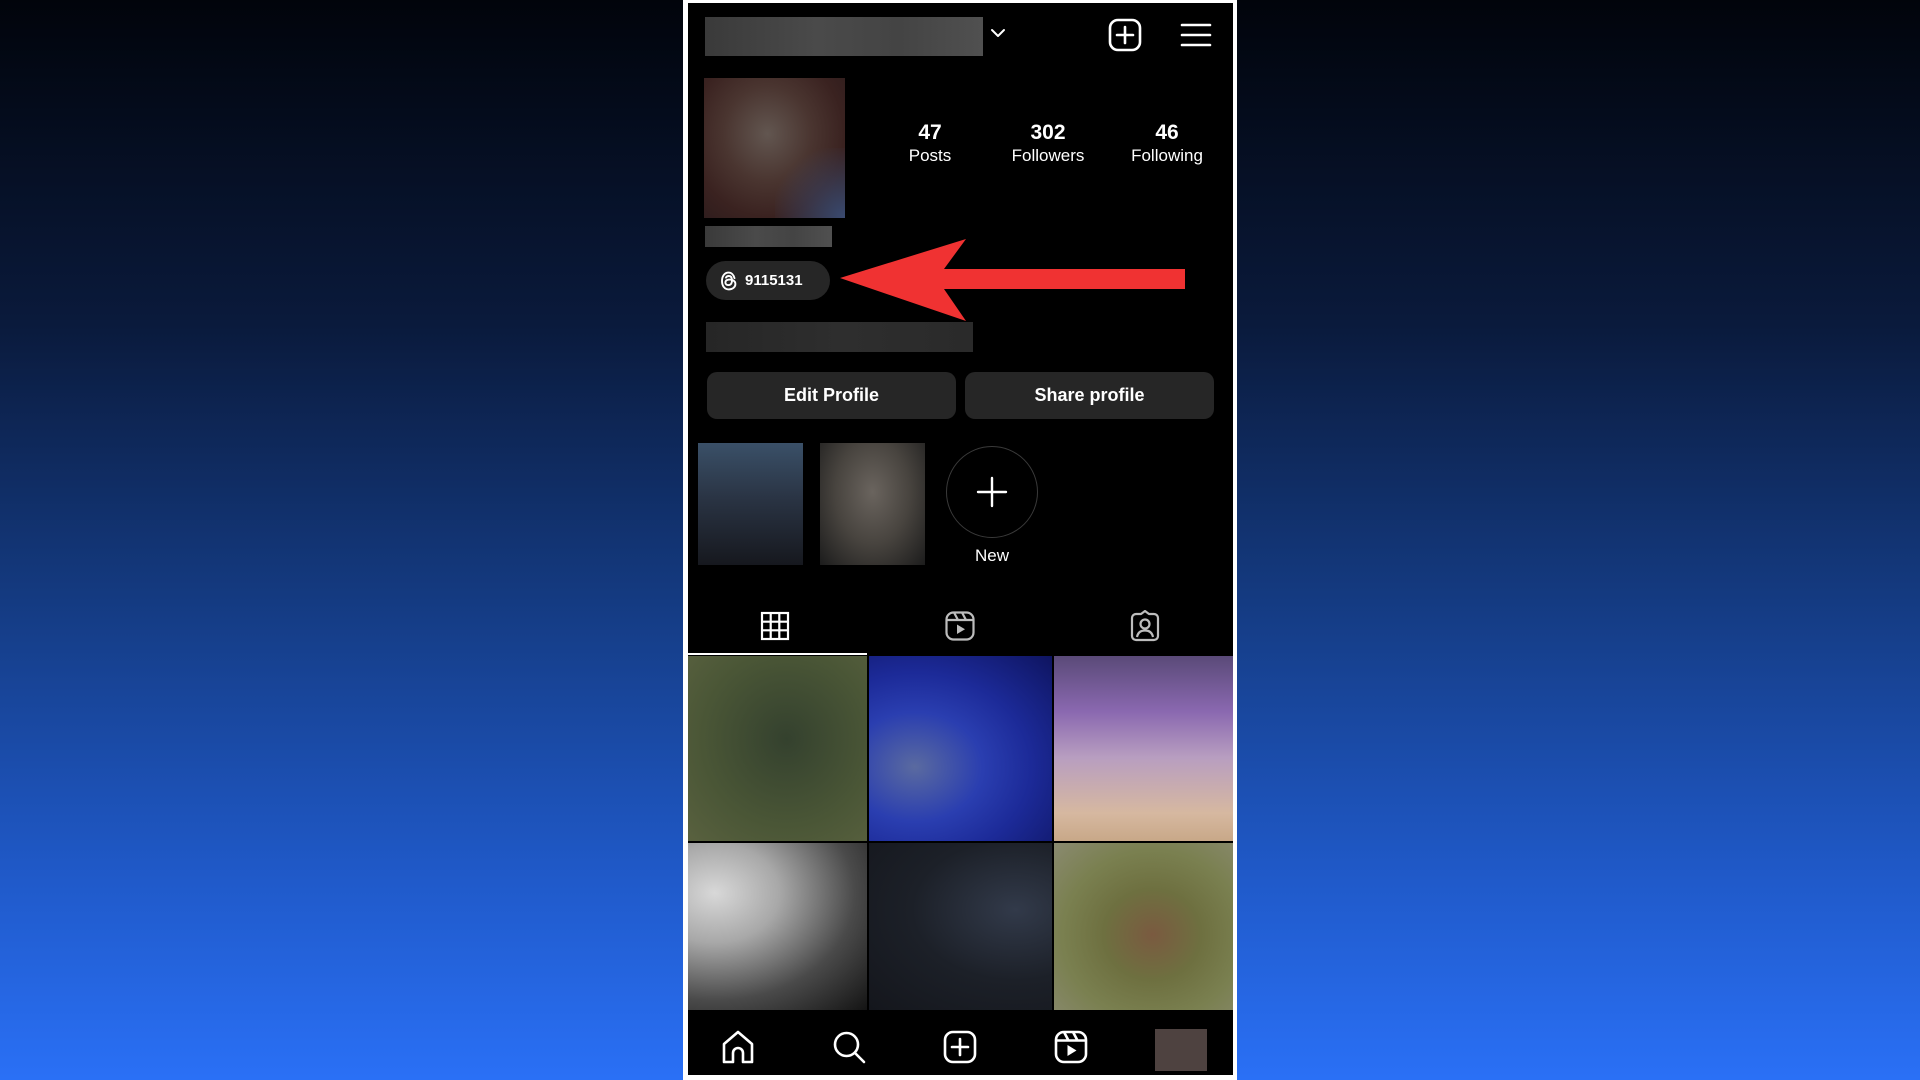 This screenshot has width=1920, height=1080. What do you see at coordinates (1167, 155) in the screenshot?
I see `following-label: Following` at bounding box center [1167, 155].